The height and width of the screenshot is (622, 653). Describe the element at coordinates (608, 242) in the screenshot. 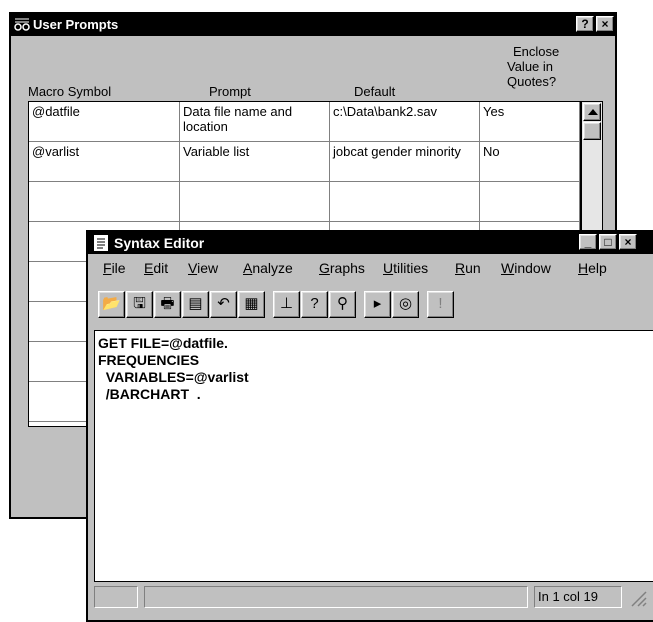

I see `maximize-button: □` at that location.